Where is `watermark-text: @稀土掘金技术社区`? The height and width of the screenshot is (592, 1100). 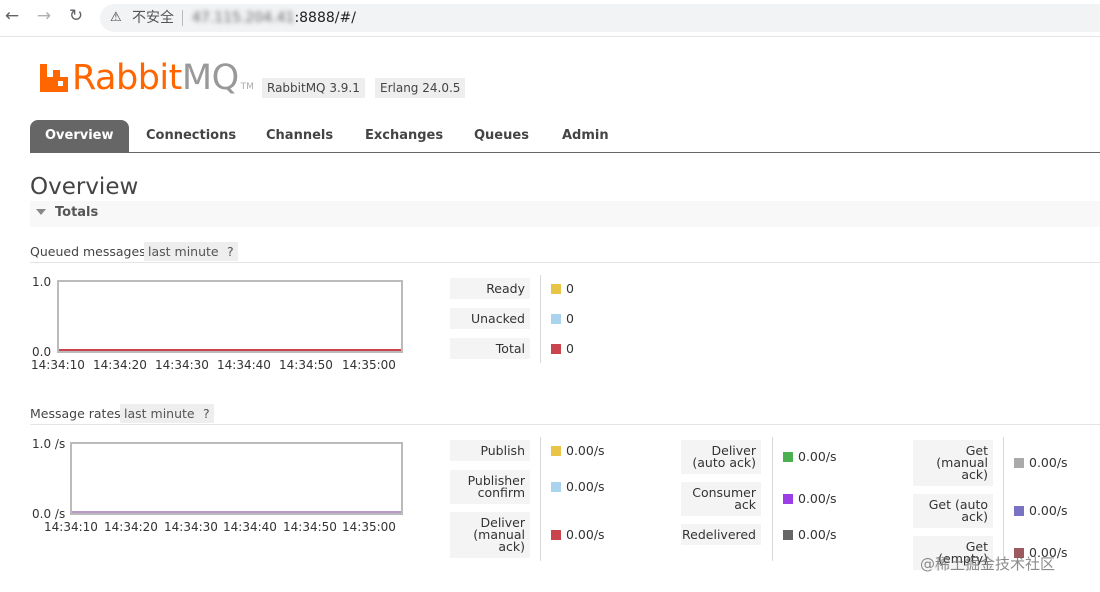 watermark-text: @稀土掘金技术社区 is located at coordinates (988, 564).